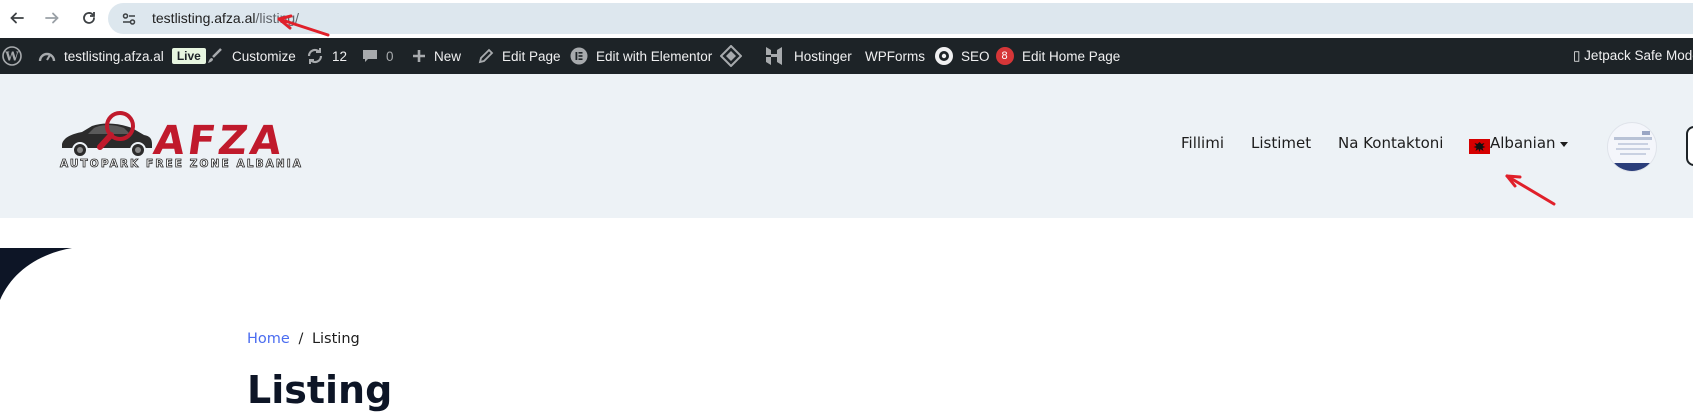  I want to click on address-bar: testlisting.afza.al/listing/, so click(900, 18).